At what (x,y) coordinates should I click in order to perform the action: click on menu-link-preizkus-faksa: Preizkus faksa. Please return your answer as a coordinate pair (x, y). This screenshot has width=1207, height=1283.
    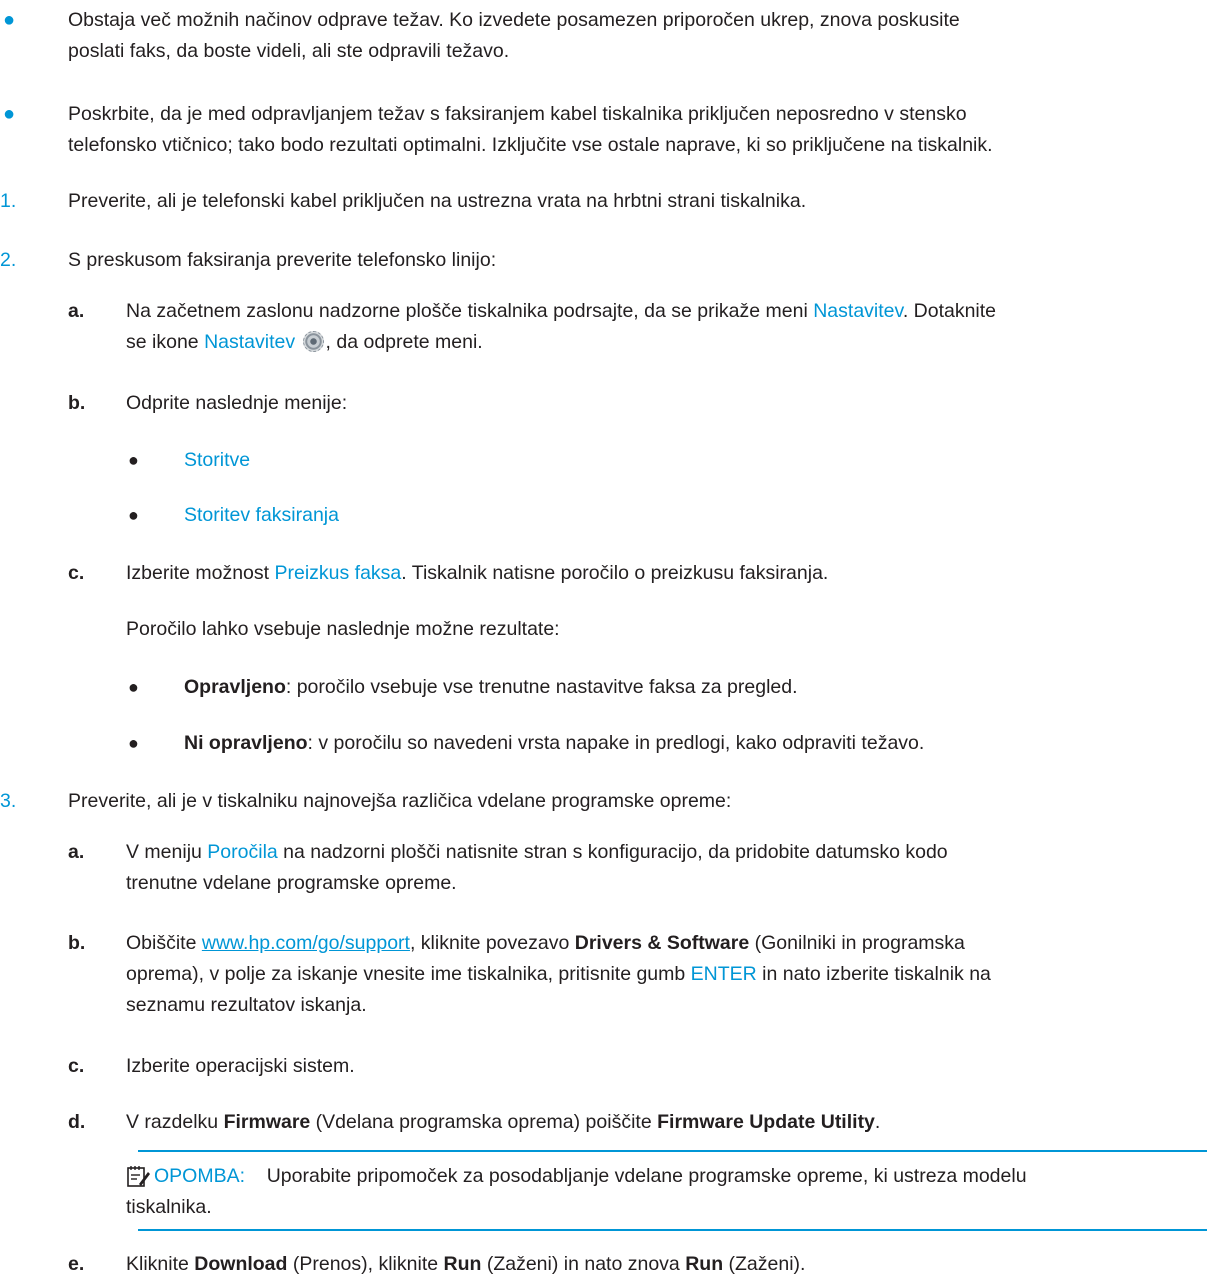
    Looking at the image, I should click on (337, 573).